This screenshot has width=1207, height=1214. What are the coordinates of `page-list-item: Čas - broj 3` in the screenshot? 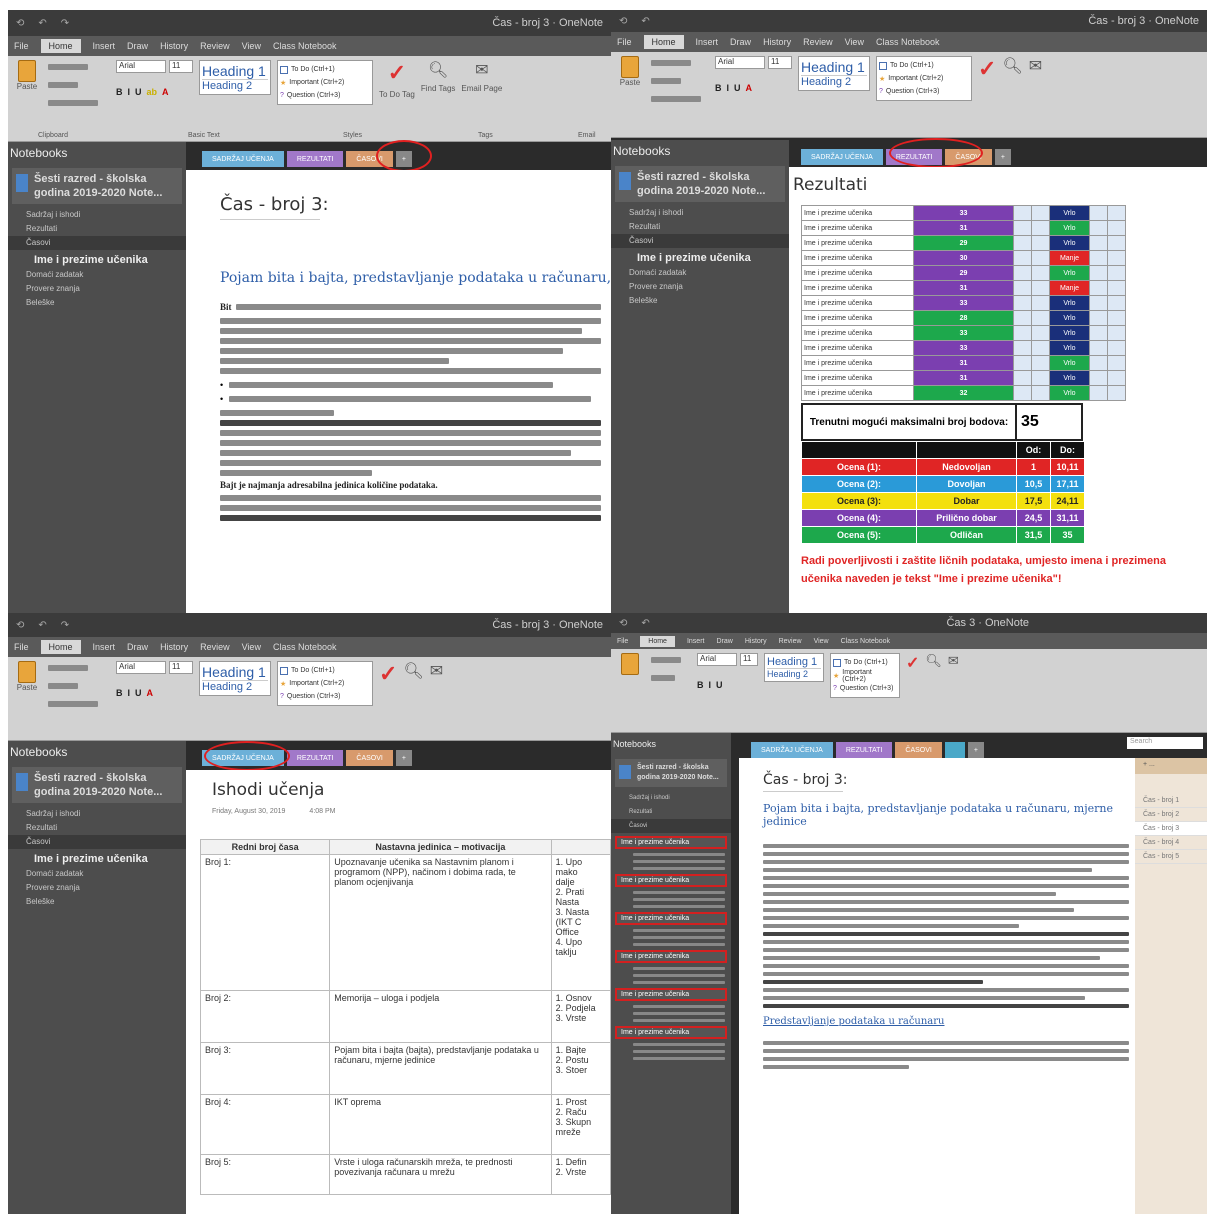 It's located at (1171, 829).